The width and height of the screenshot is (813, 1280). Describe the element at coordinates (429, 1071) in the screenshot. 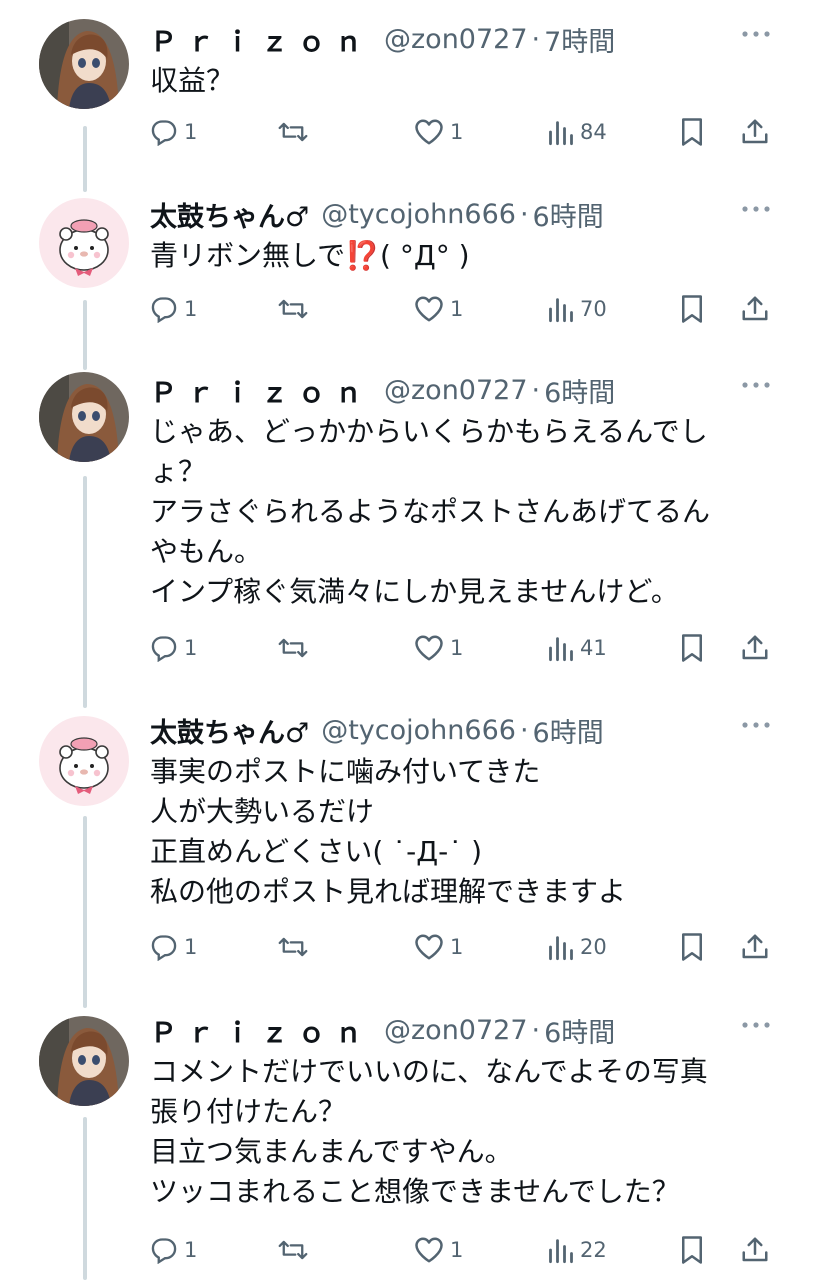

I see `tweet-text-line: コメントだけでいいのに、なんでよその写真` at that location.